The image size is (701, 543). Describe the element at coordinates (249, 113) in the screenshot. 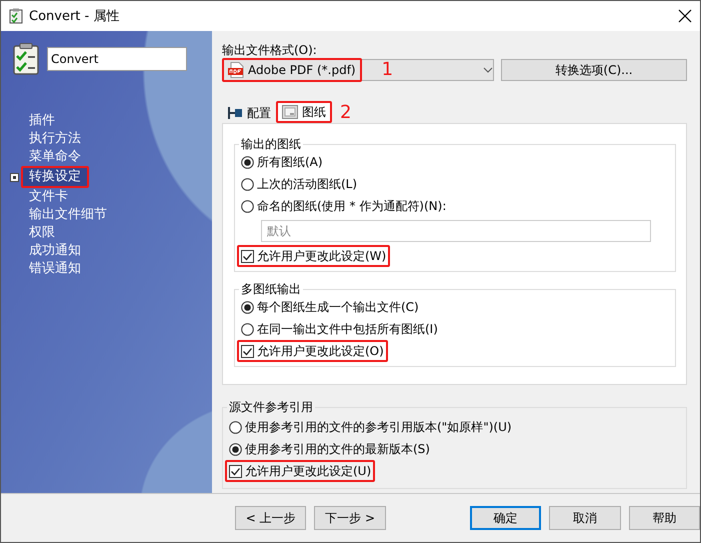

I see `tab: 配置` at that location.